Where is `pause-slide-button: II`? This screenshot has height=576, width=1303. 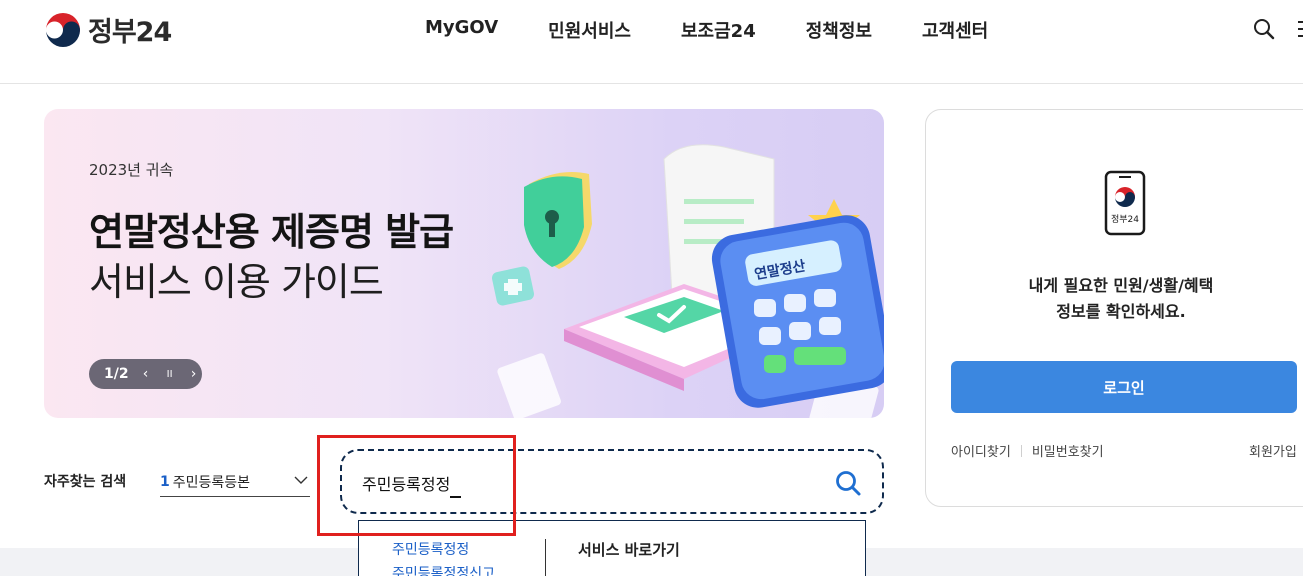
pause-slide-button: II is located at coordinates (170, 374).